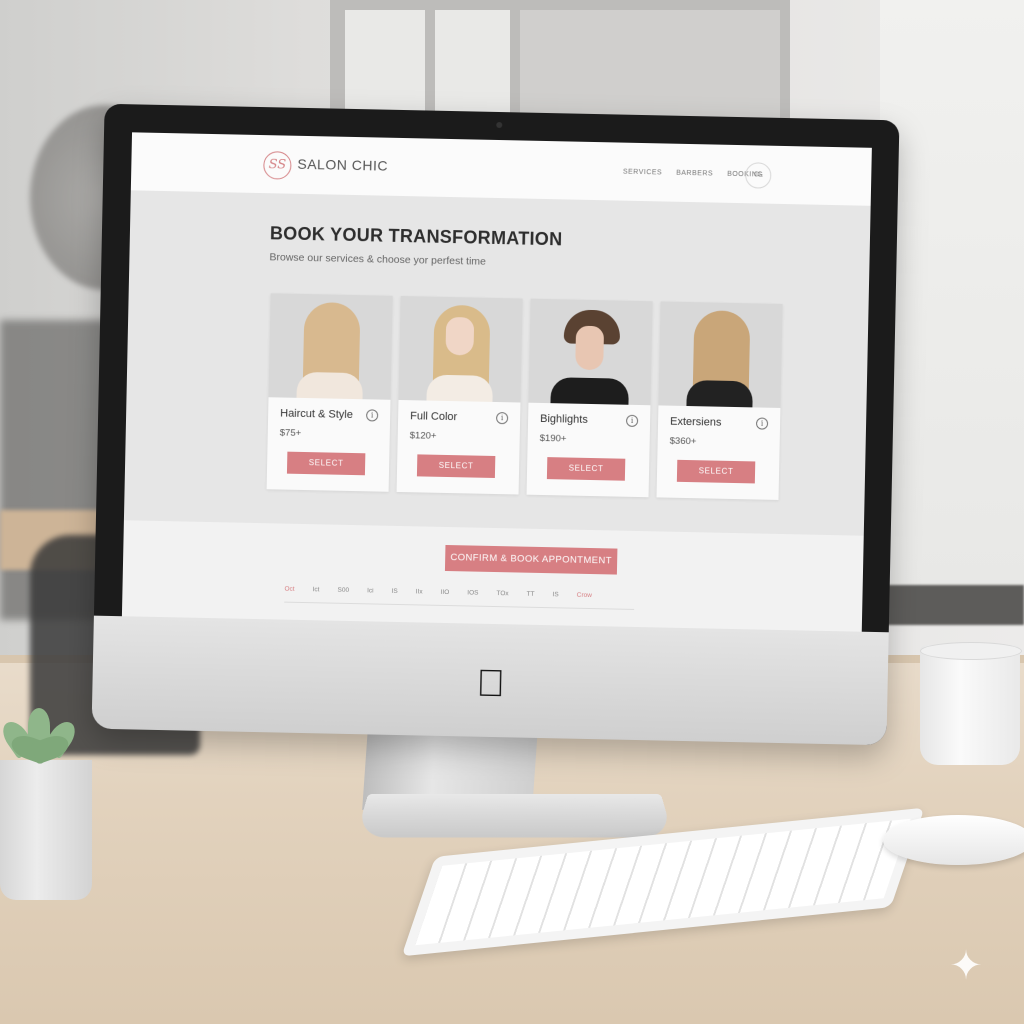 This screenshot has width=1024, height=1024. I want to click on service-card: Extersiens i $360+ SELECT, so click(719, 400).